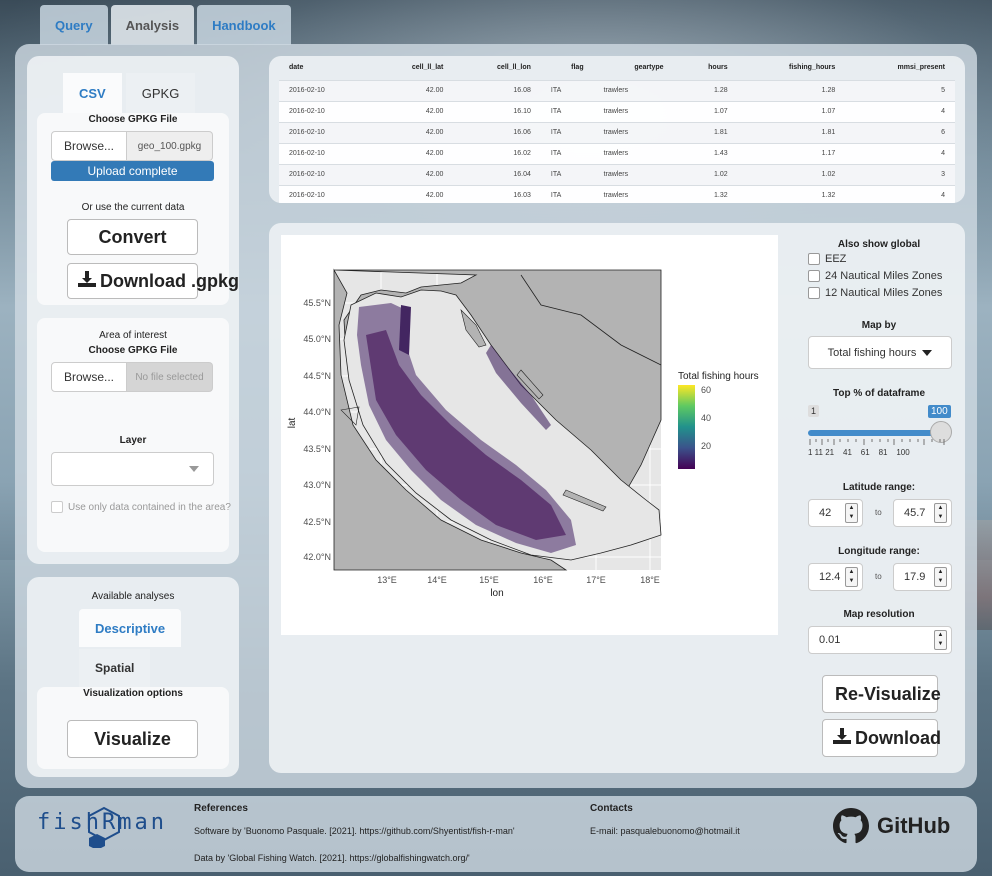  What do you see at coordinates (881, 694) in the screenshot?
I see `revisualize-button: Re-Visualize` at bounding box center [881, 694].